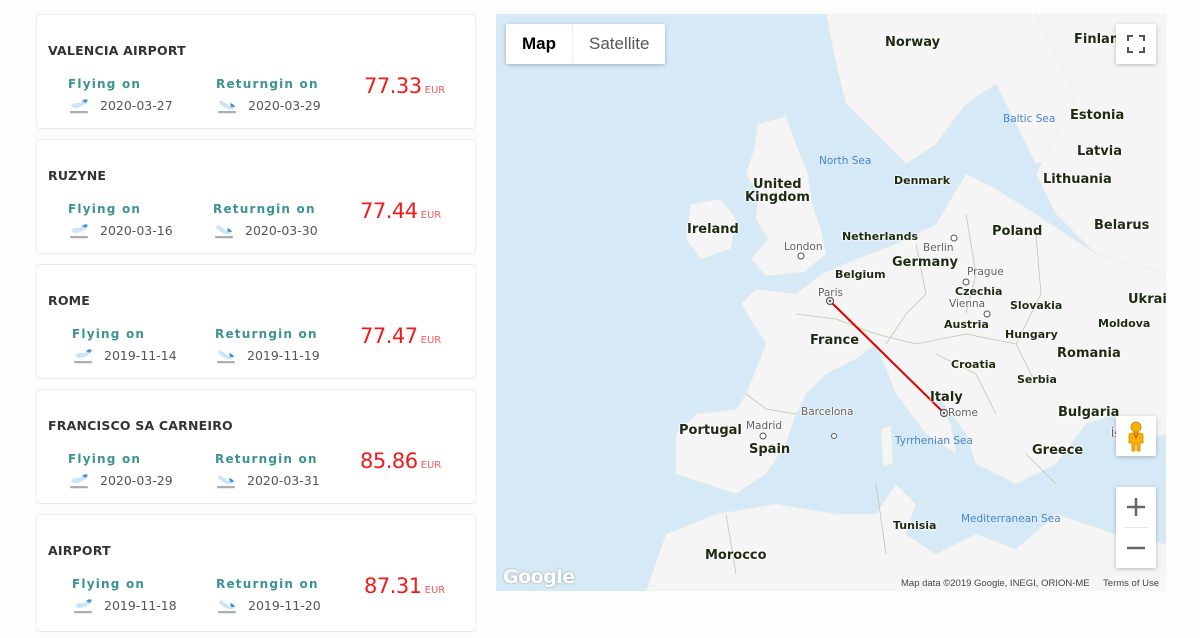 The image size is (1200, 638). I want to click on map-label-kingdom: Kingdom, so click(777, 197).